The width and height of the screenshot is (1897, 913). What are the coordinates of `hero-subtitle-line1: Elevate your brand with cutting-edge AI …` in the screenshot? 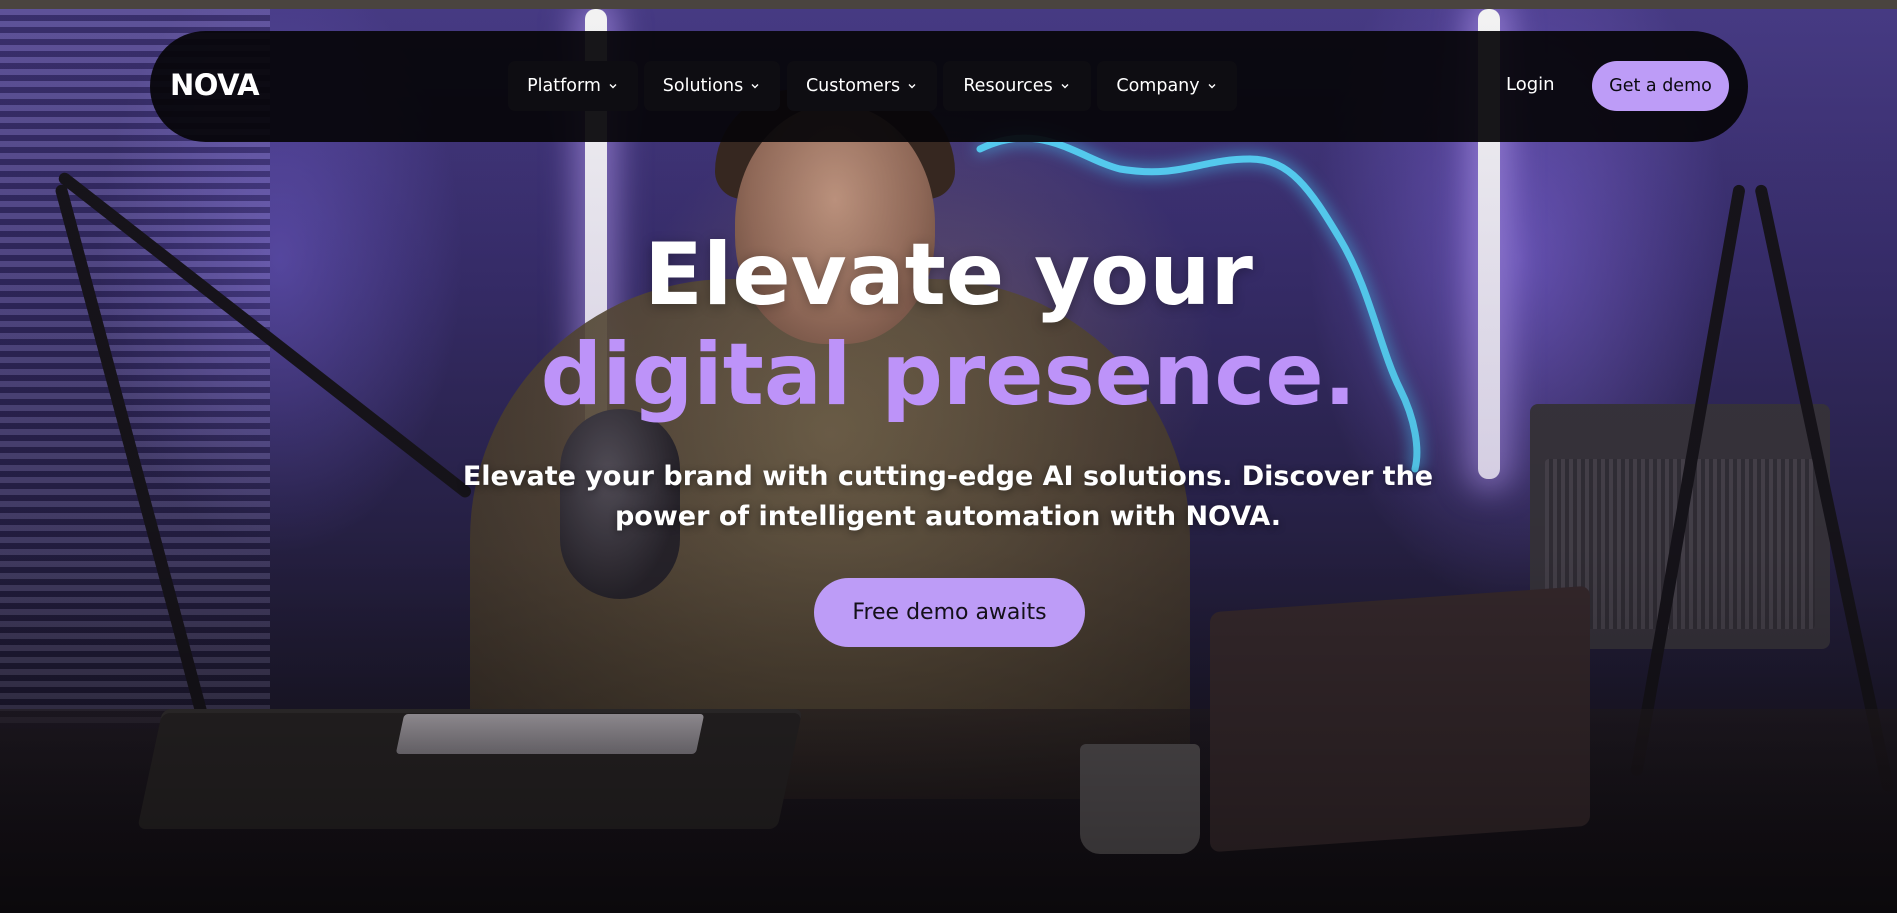 It's located at (948, 476).